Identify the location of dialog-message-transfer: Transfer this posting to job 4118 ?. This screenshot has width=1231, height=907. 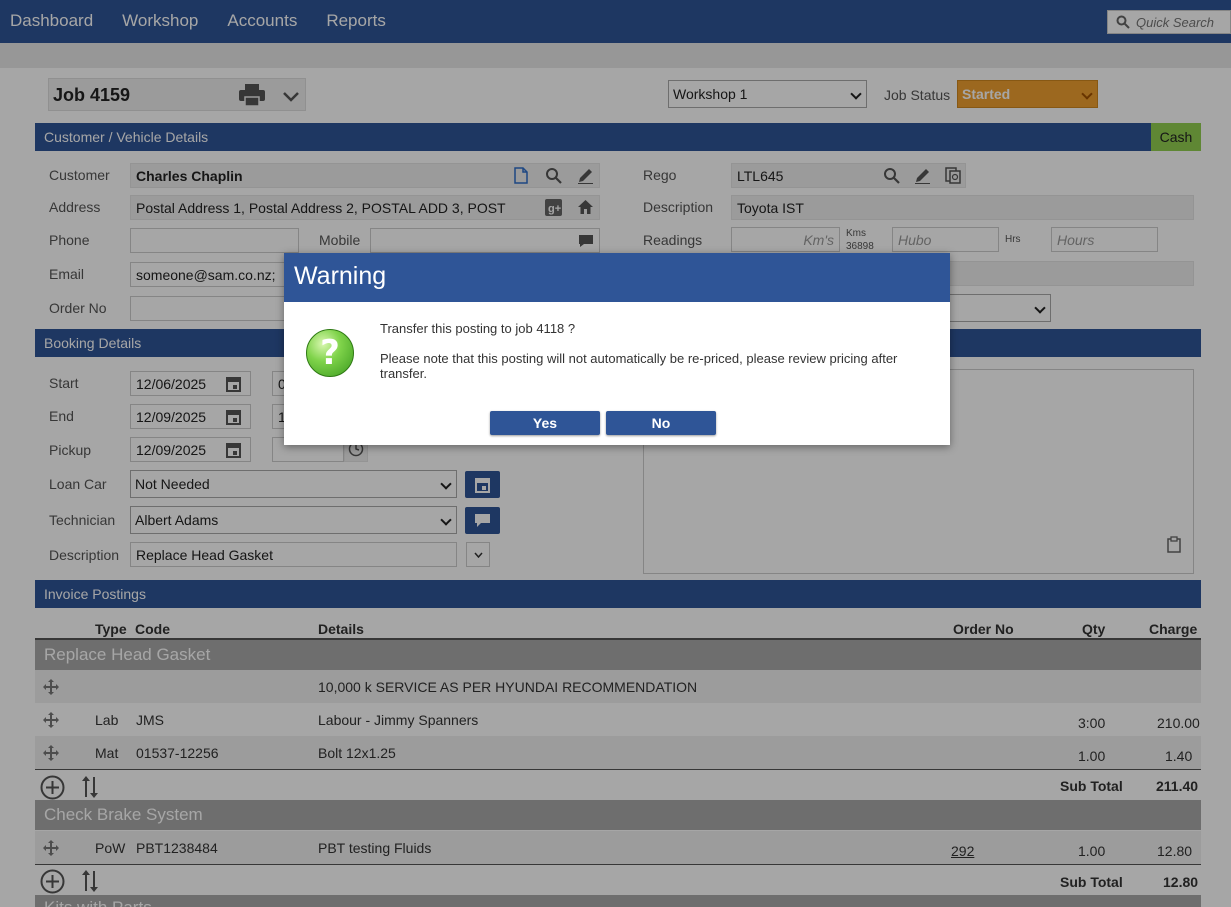
(478, 328).